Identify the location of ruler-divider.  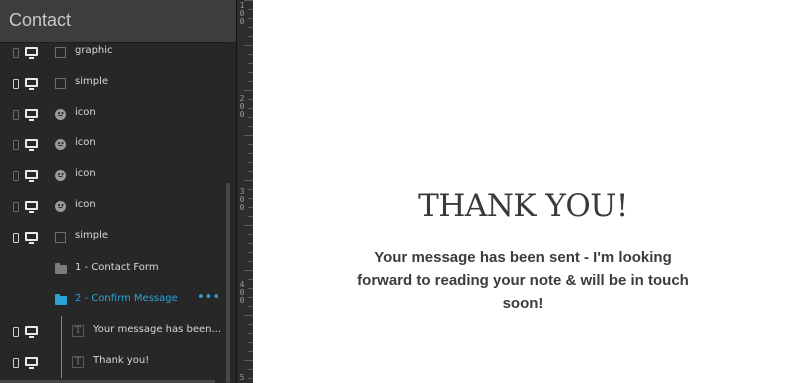
(236, 191).